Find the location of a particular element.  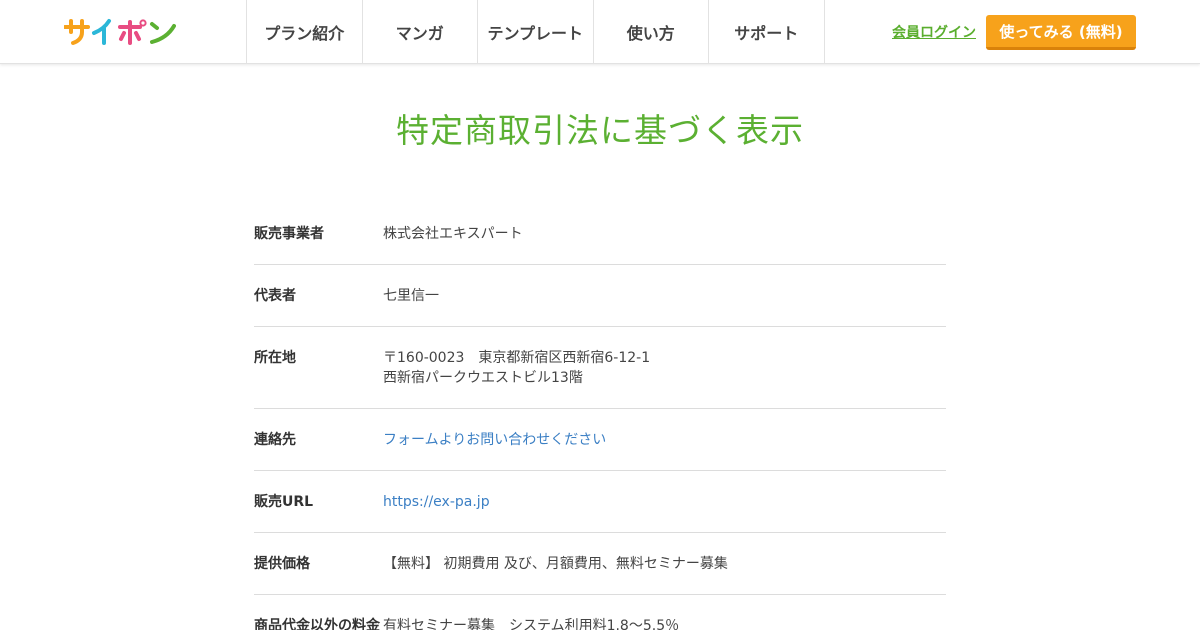

row-value-seller: 株式会社エキスパート is located at coordinates (664, 234).